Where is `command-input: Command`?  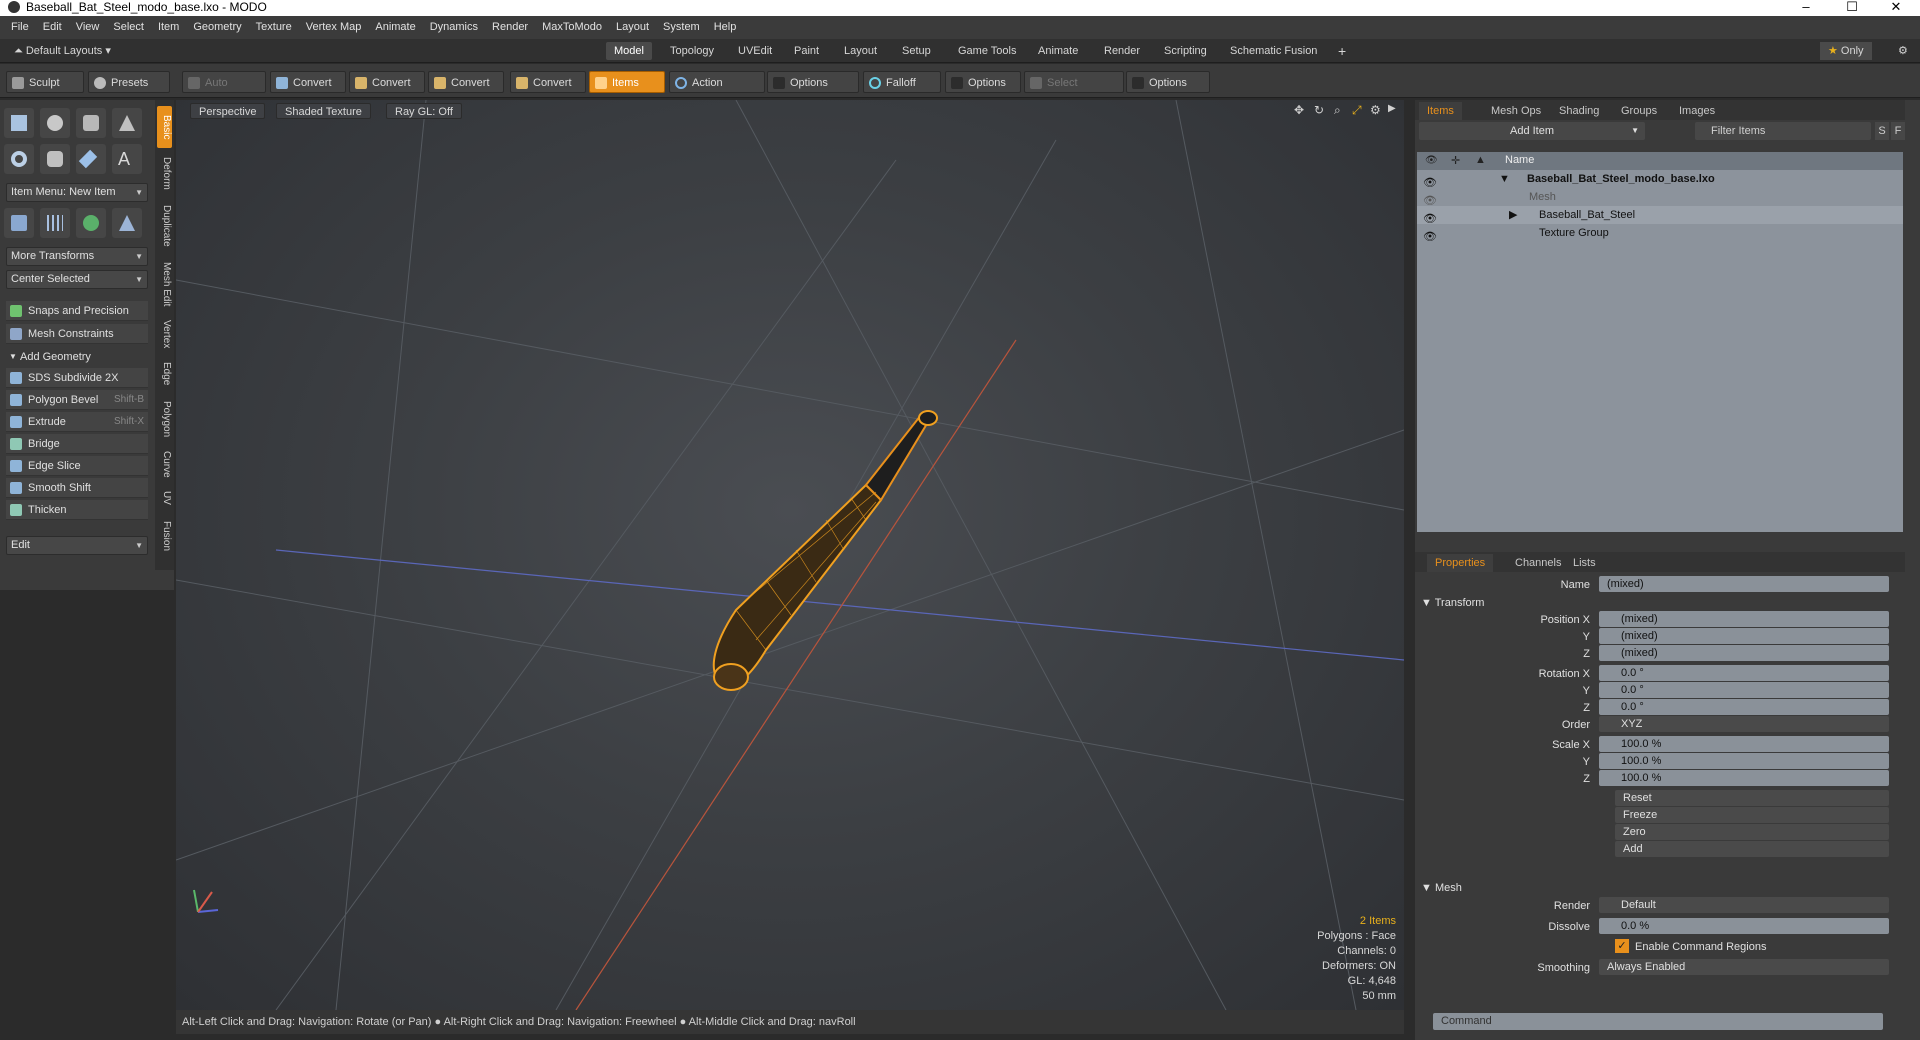
command-input: Command is located at coordinates (1658, 1021).